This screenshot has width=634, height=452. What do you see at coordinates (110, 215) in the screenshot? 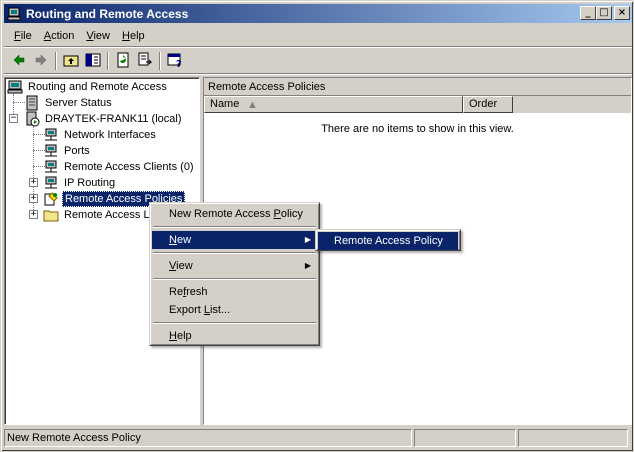
I see `tree-item-label: Remote Access Lo` at bounding box center [110, 215].